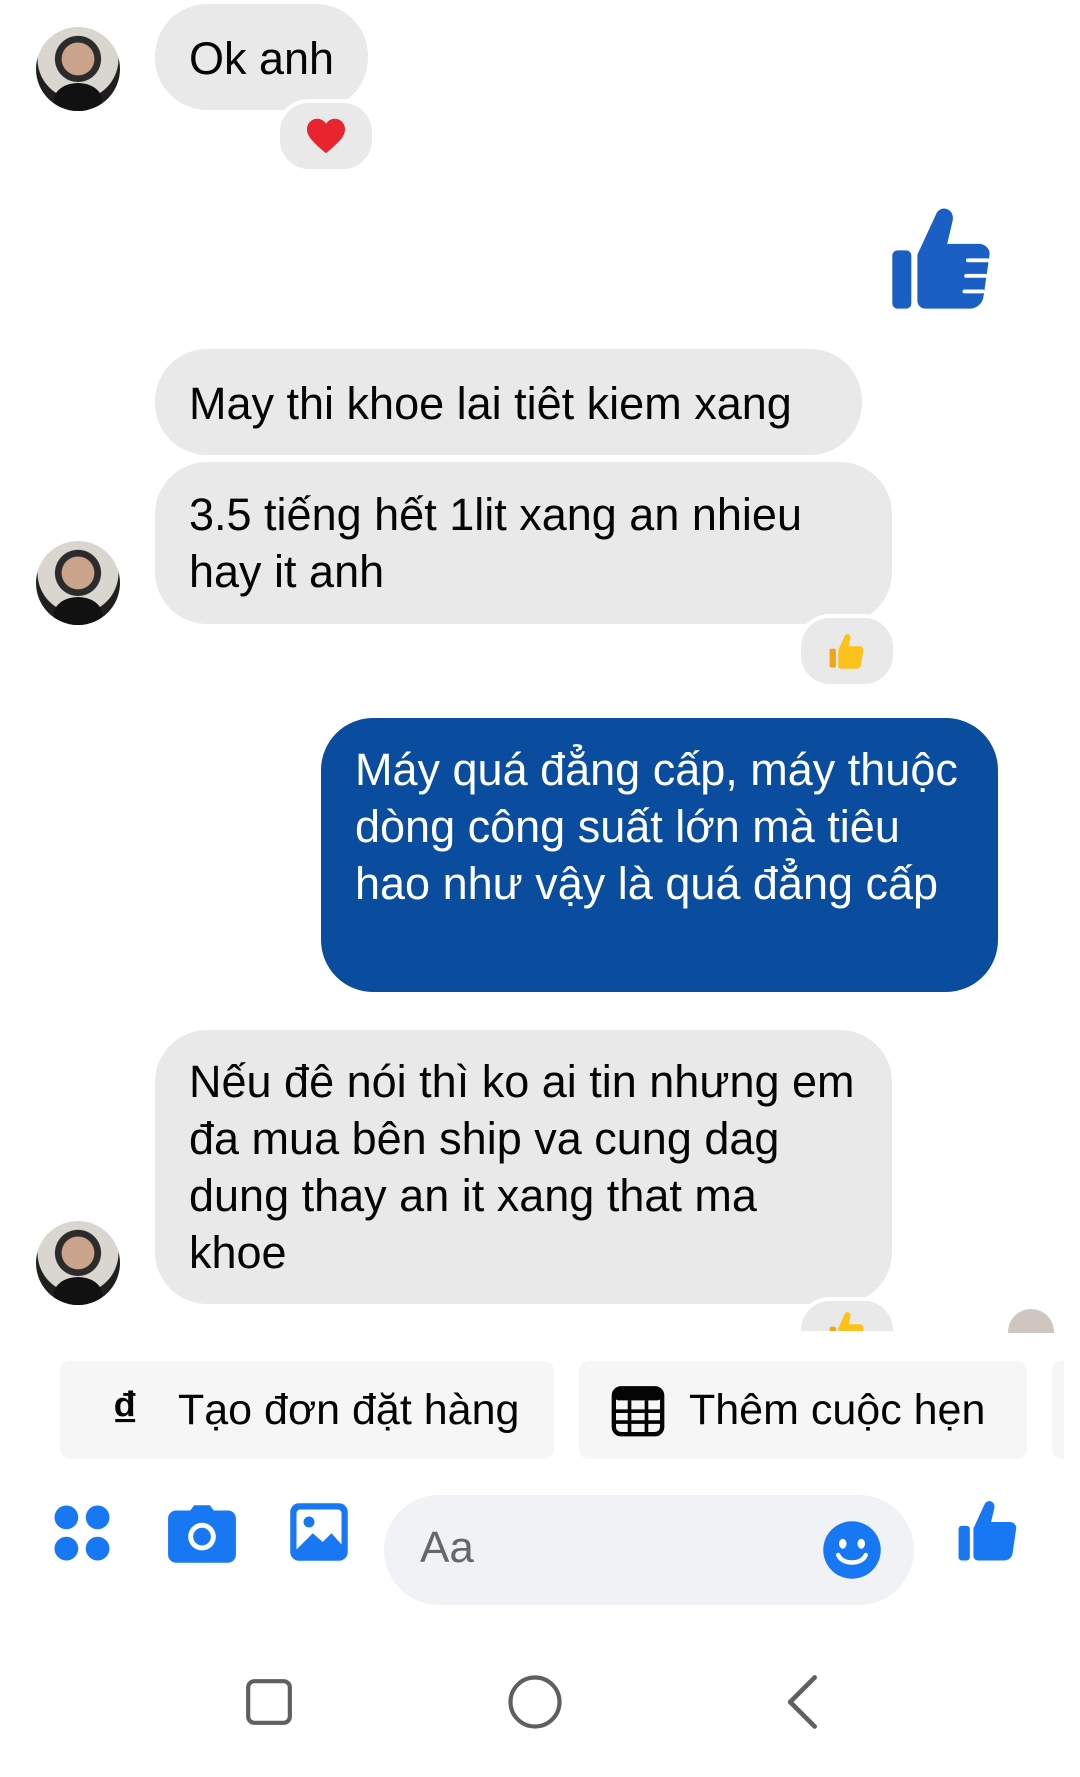 The width and height of the screenshot is (1080, 1777). What do you see at coordinates (852, 1550) in the screenshot?
I see `emoji-icon` at bounding box center [852, 1550].